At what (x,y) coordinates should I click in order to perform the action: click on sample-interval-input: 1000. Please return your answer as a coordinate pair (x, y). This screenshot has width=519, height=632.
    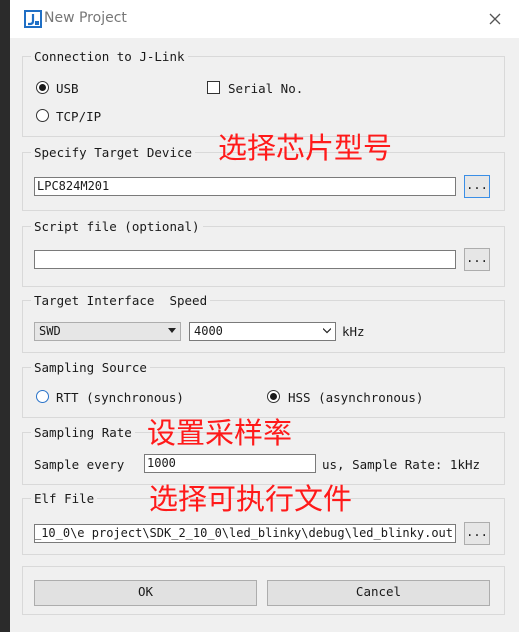
    Looking at the image, I should click on (230, 463).